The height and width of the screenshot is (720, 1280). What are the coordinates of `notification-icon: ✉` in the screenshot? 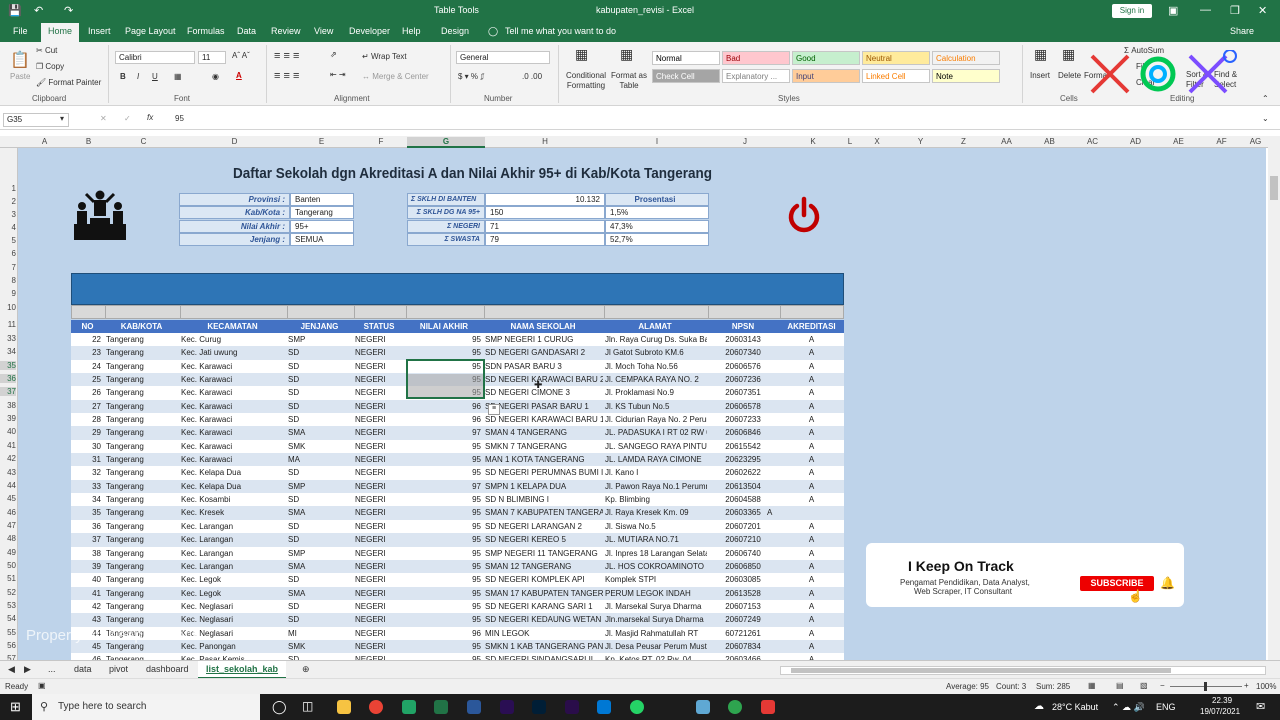 It's located at (1260, 706).